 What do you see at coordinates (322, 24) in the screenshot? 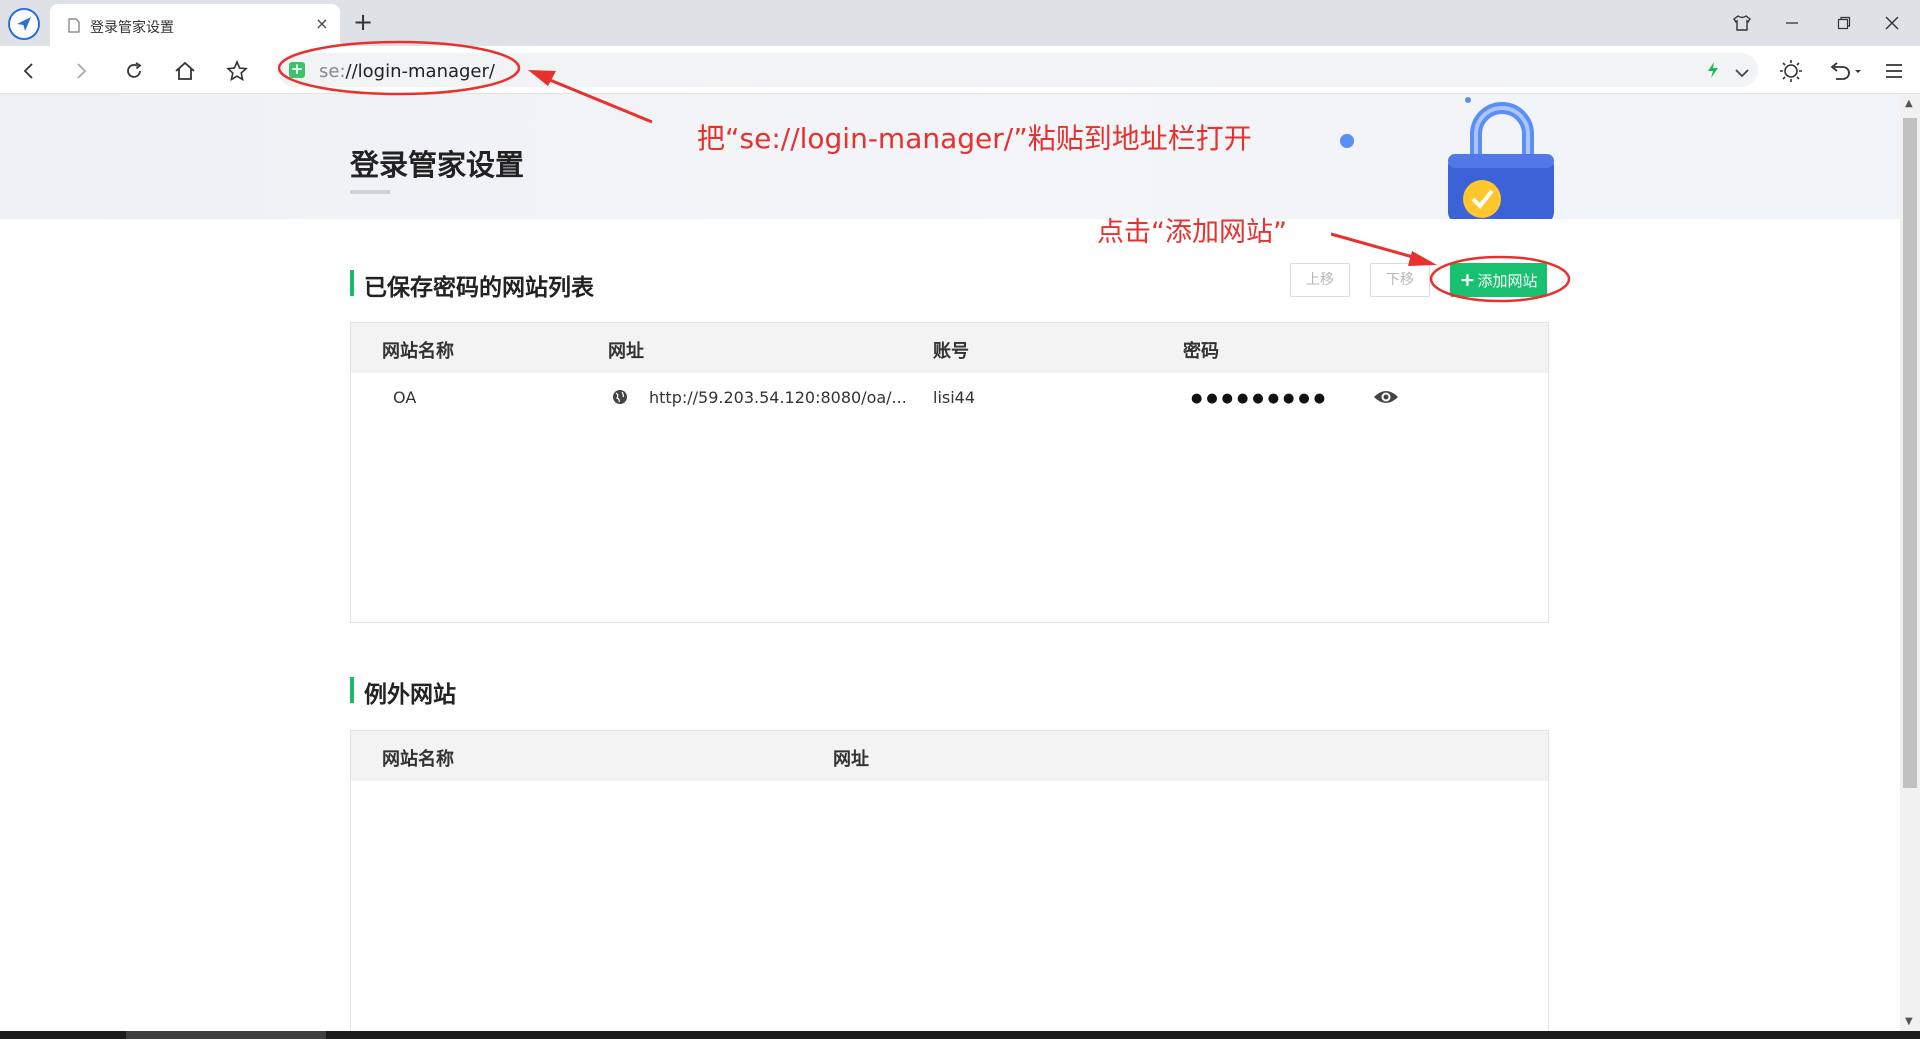
I see `tab-close-icon: ×` at bounding box center [322, 24].